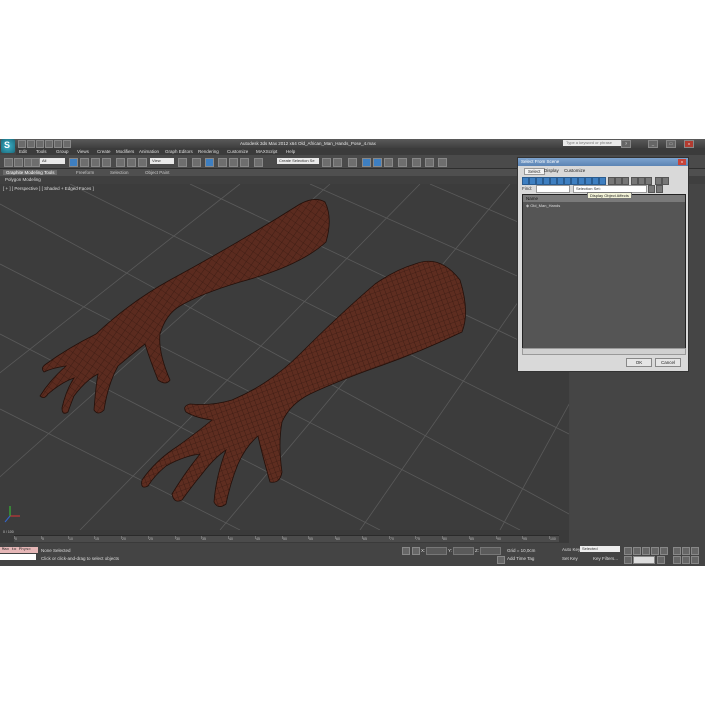 This screenshot has width=705, height=705. Describe the element at coordinates (671, 144) in the screenshot. I see `maximize-button: □` at that location.